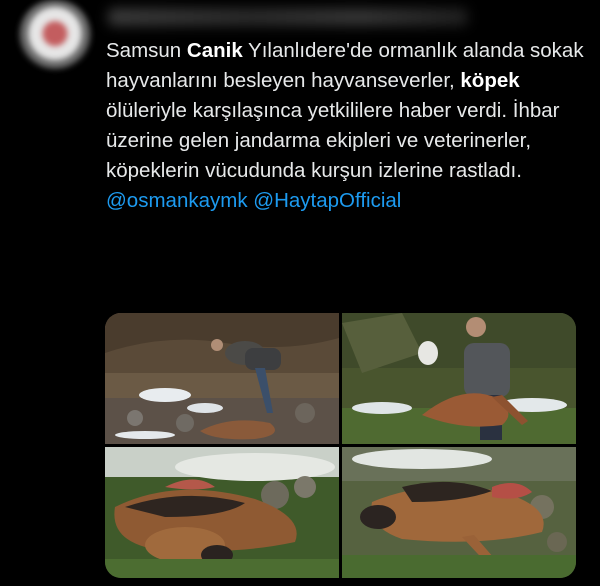 The height and width of the screenshot is (586, 600). What do you see at coordinates (222, 512) in the screenshot?
I see `photo-dead-dog-closeup-left` at bounding box center [222, 512].